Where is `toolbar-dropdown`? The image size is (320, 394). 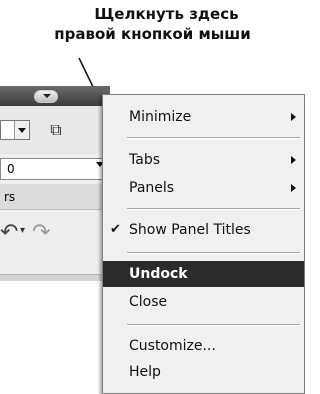
toolbar-dropdown is located at coordinates (15, 130).